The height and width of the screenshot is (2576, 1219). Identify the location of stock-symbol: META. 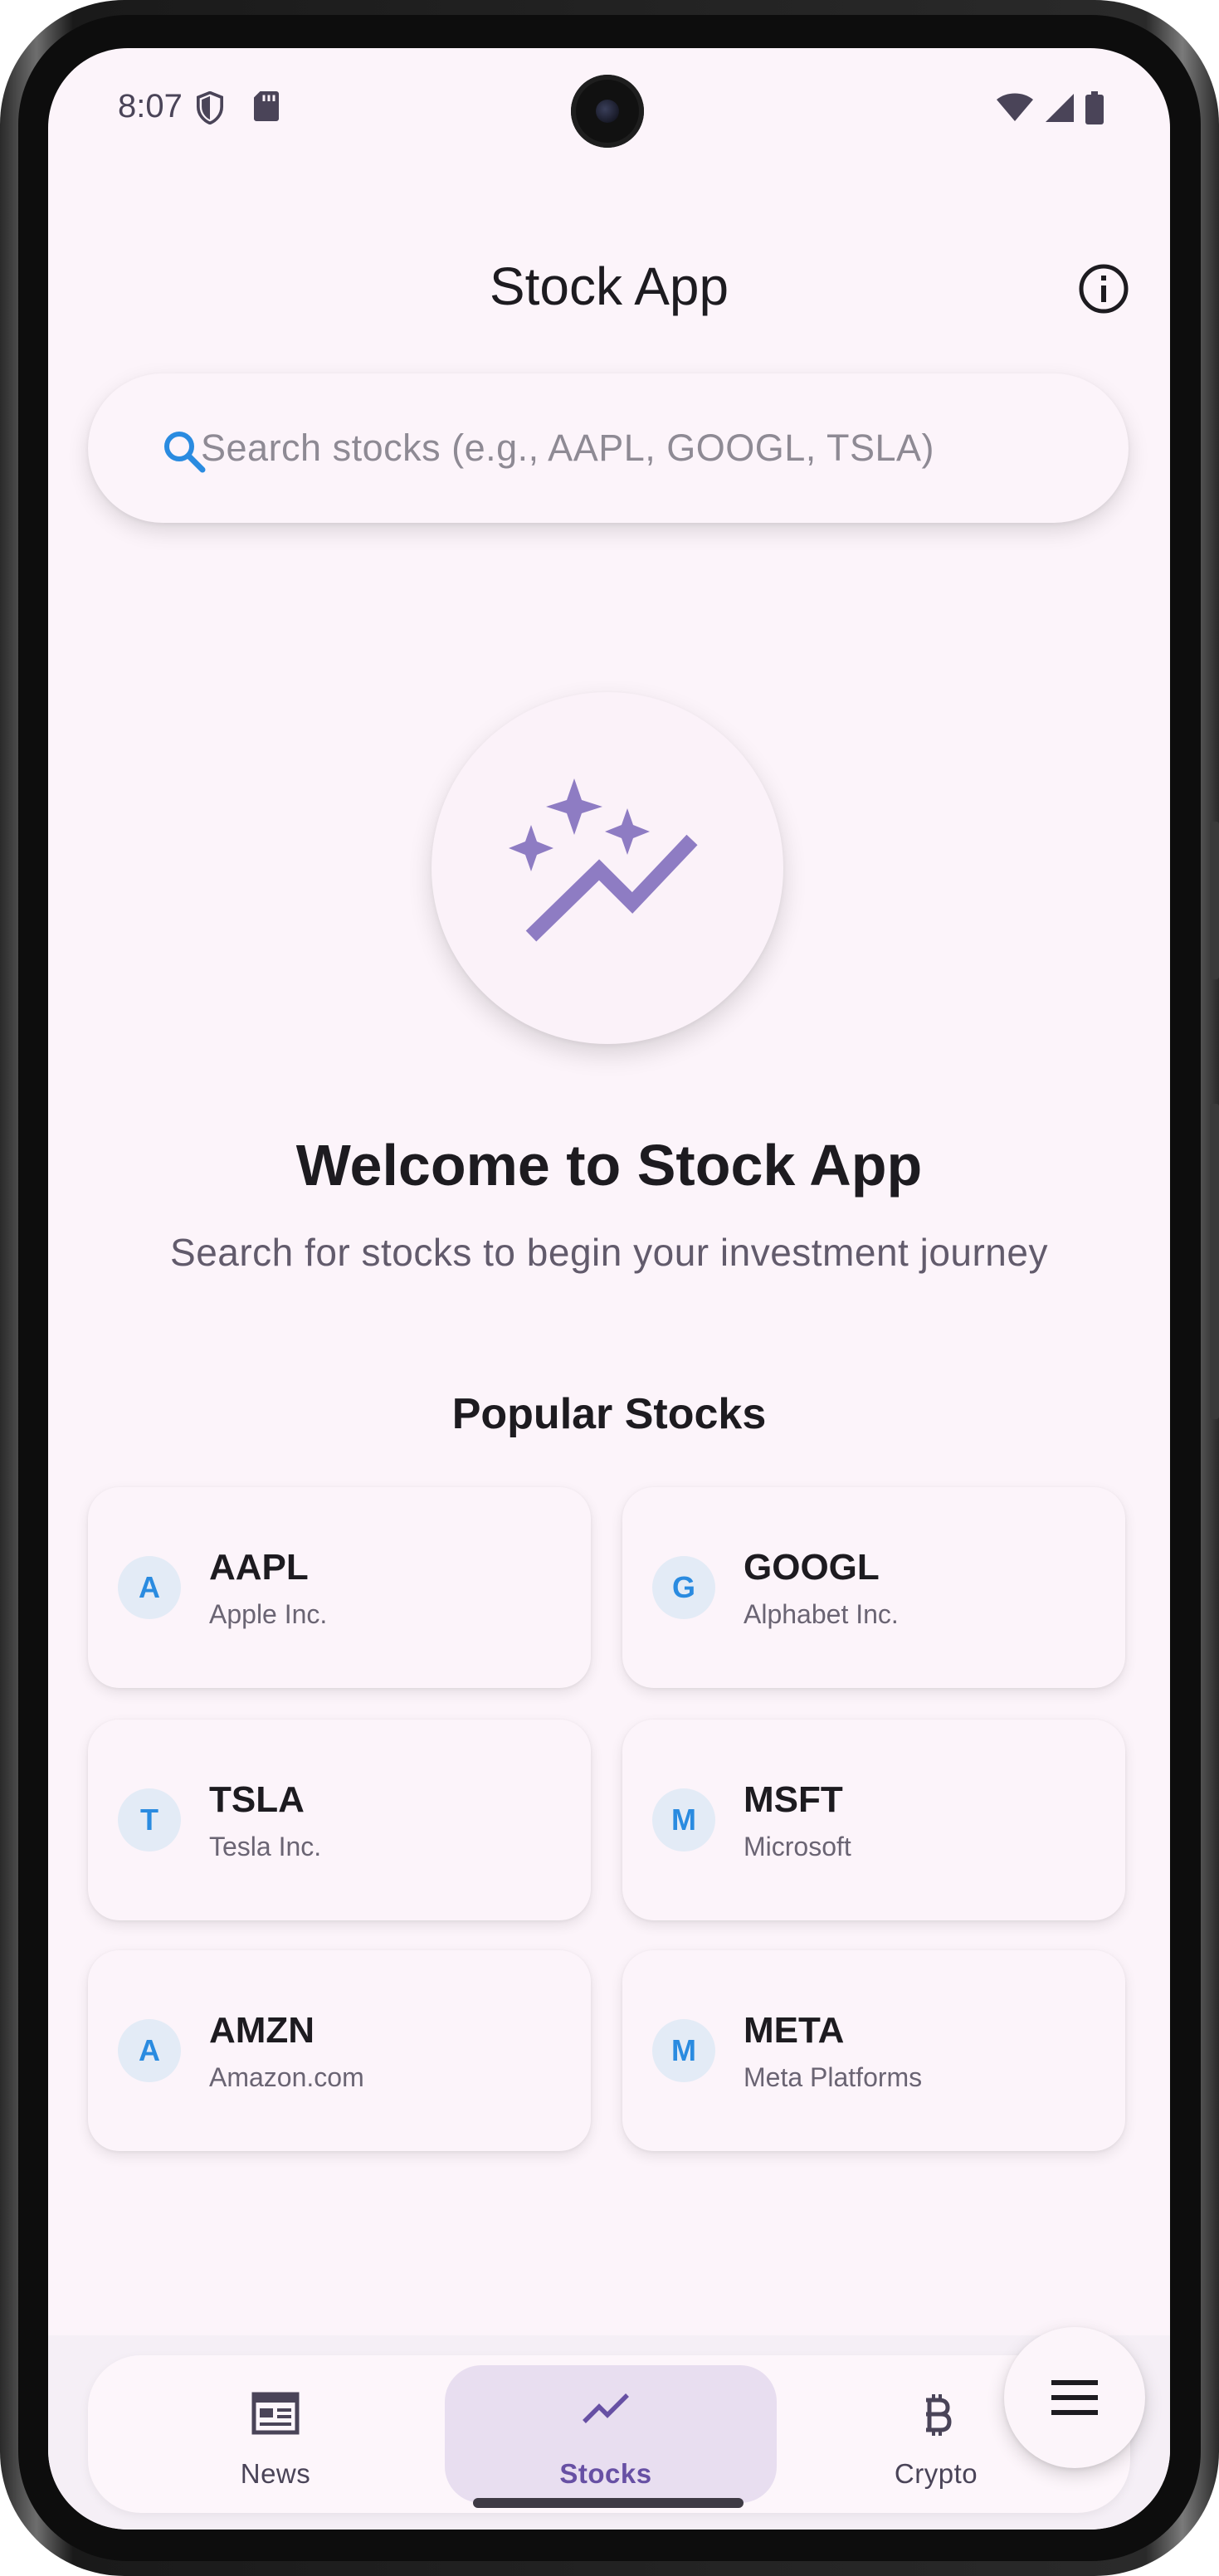
(795, 2031).